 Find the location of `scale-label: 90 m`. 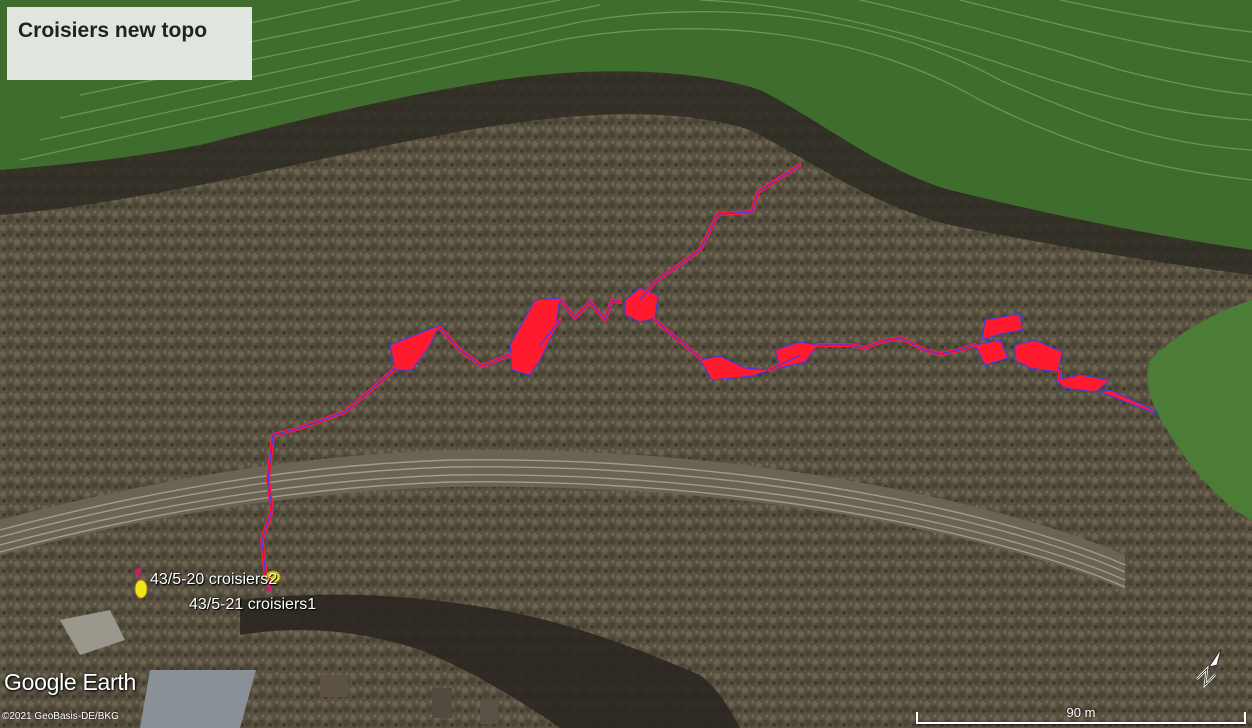

scale-label: 90 m is located at coordinates (1081, 712).